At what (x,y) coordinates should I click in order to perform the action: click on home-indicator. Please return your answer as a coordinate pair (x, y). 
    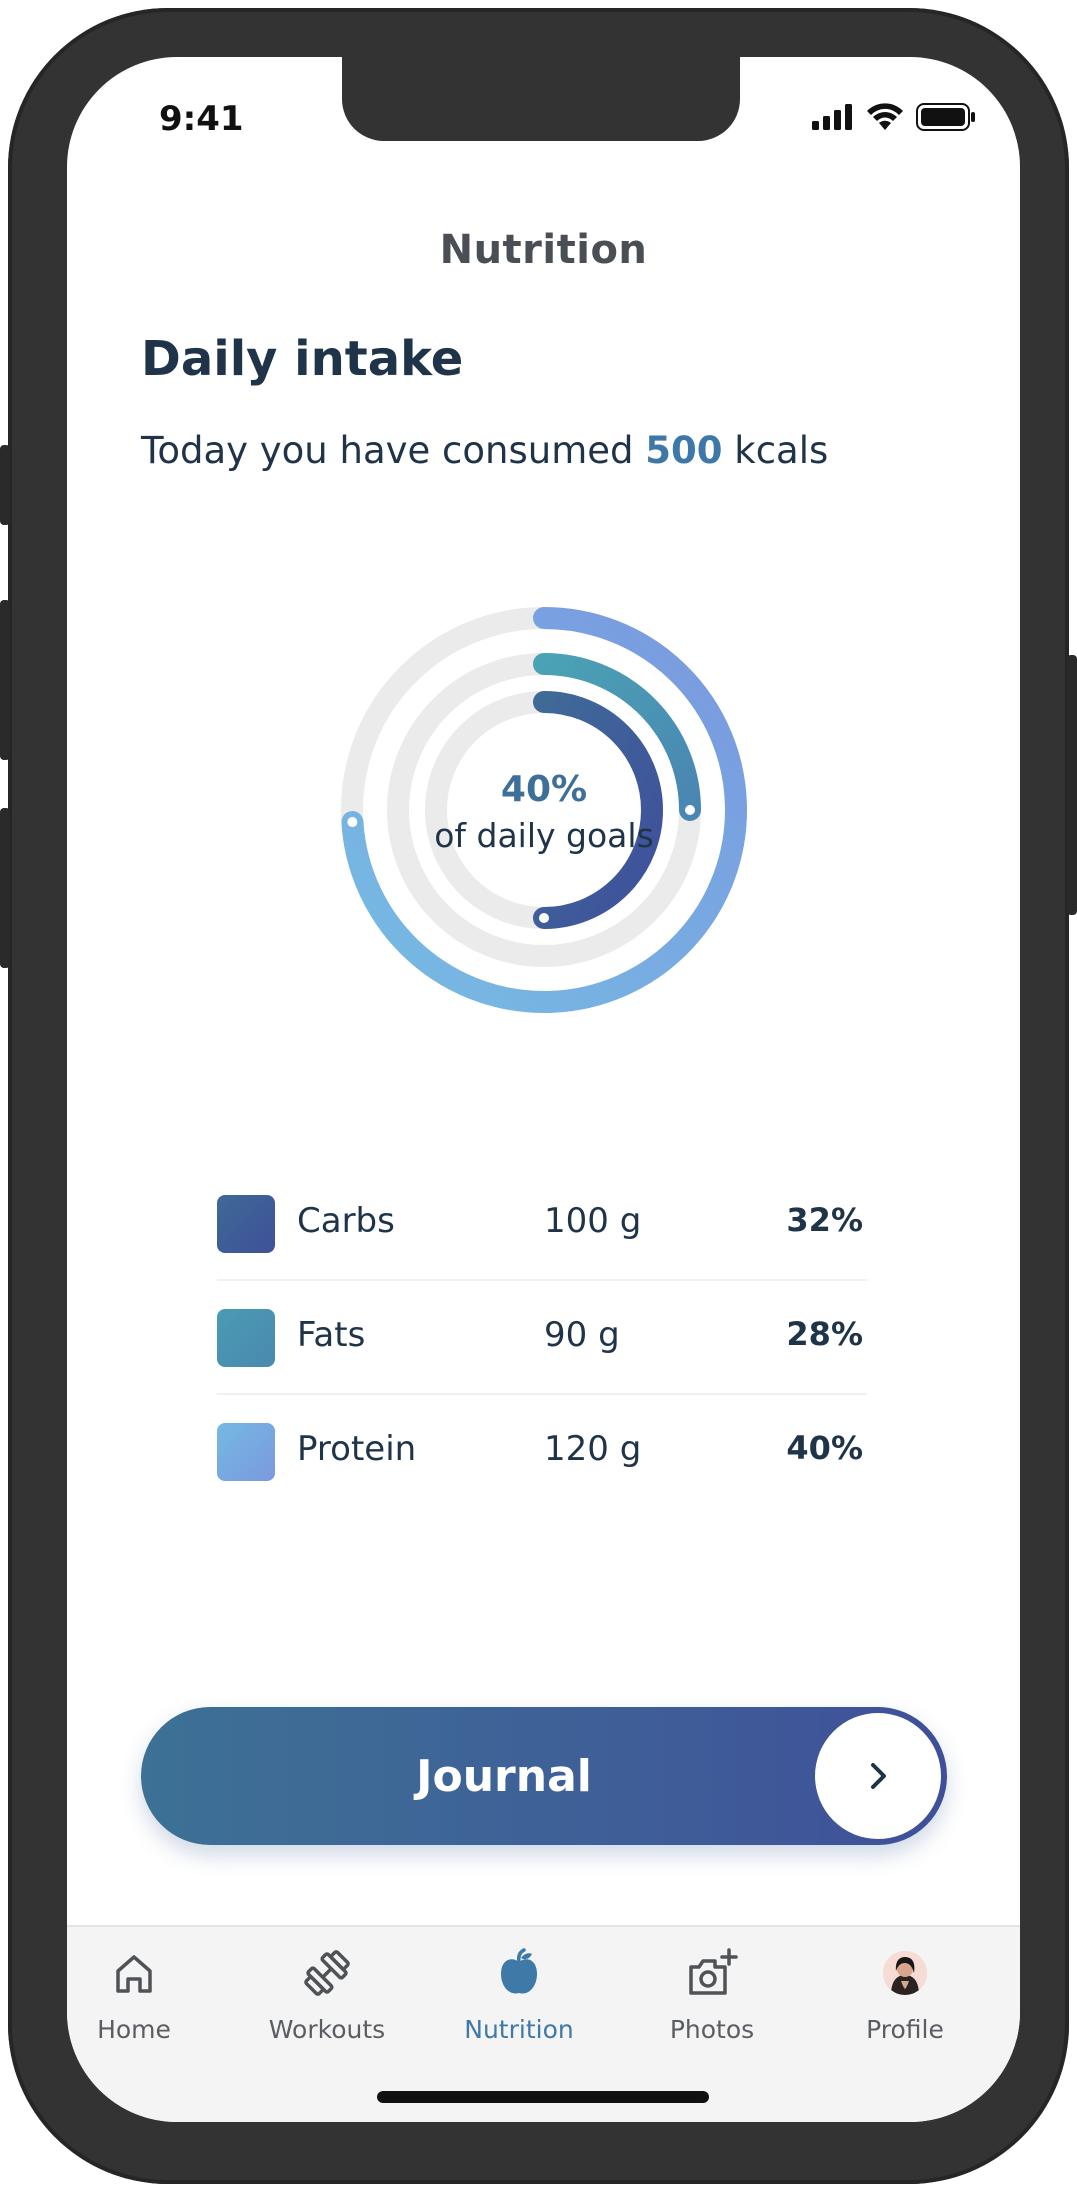
    Looking at the image, I should click on (543, 2097).